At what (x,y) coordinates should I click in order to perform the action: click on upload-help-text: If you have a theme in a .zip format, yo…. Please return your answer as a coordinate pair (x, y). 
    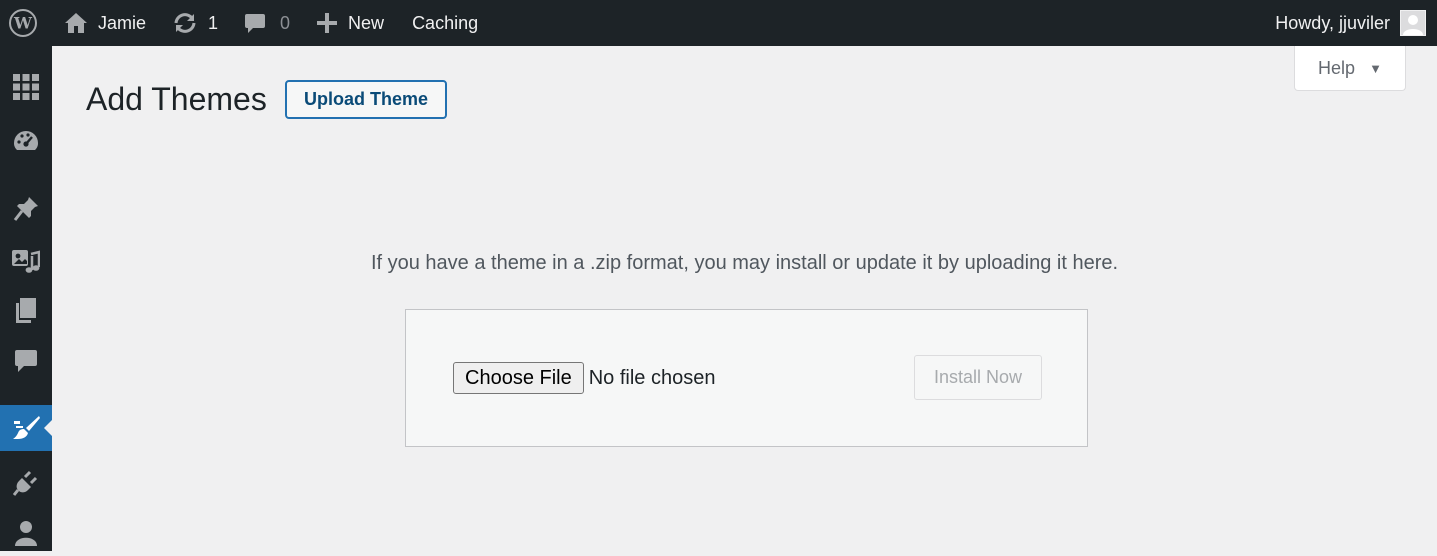
    Looking at the image, I should click on (744, 263).